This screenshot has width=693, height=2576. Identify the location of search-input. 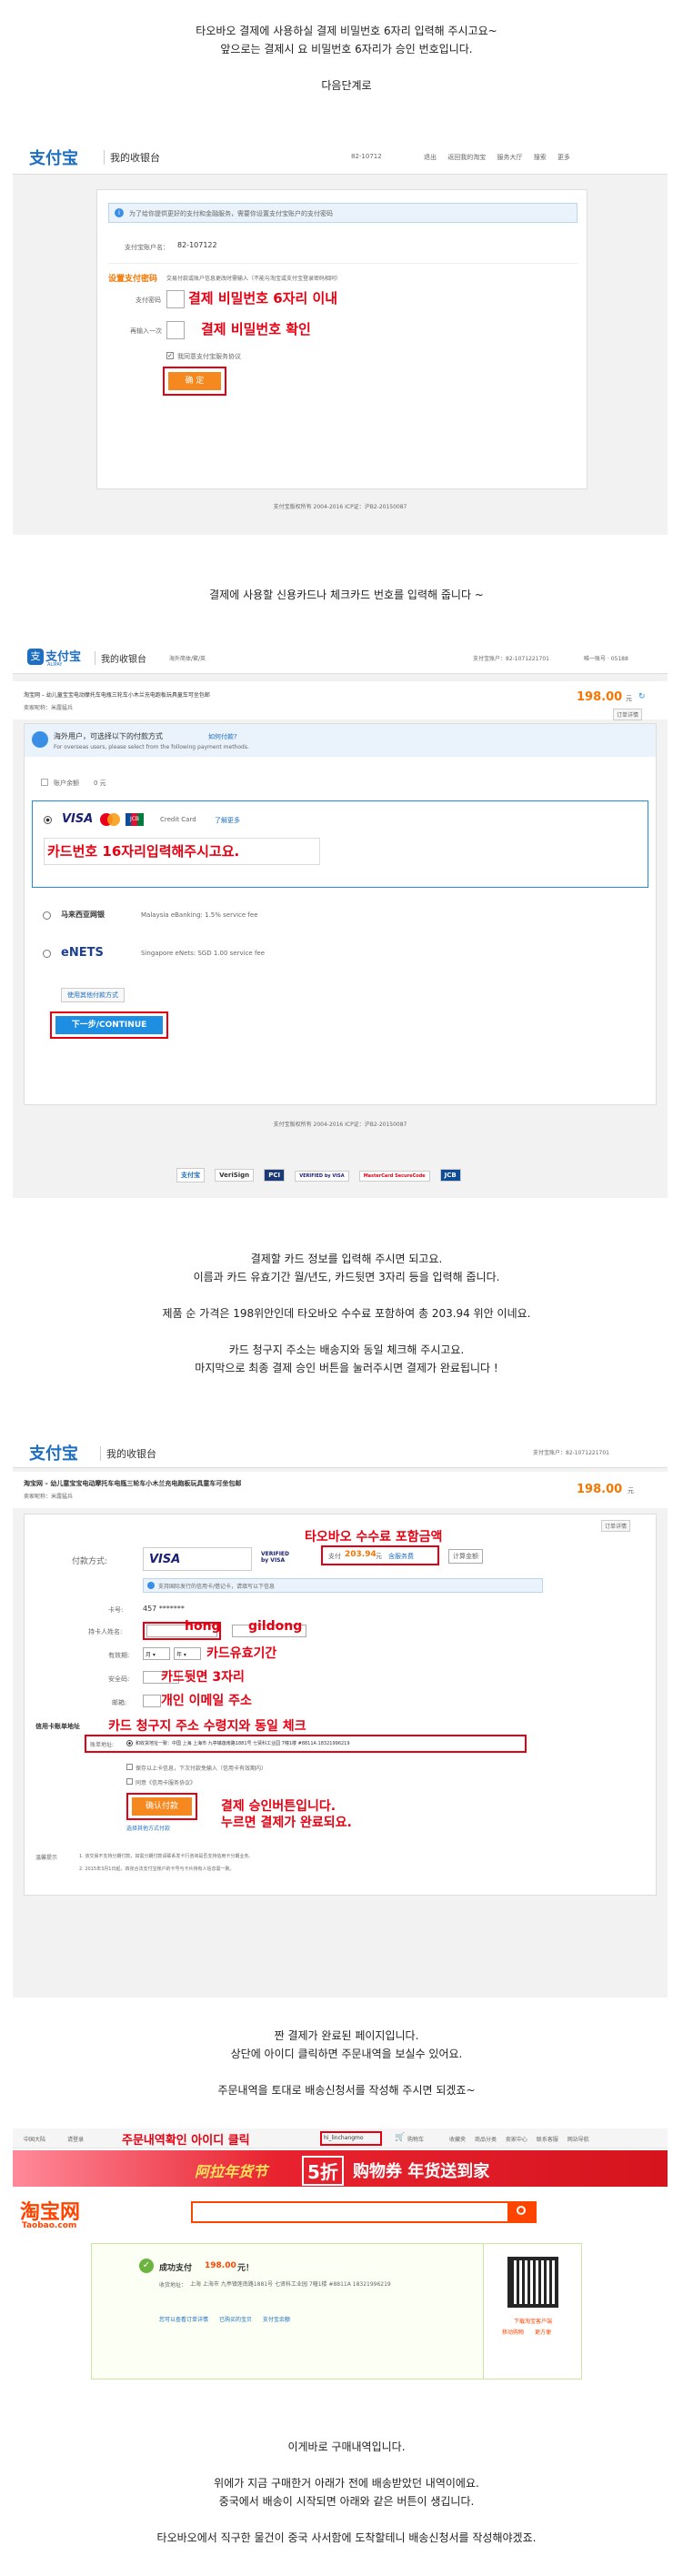
(364, 2212).